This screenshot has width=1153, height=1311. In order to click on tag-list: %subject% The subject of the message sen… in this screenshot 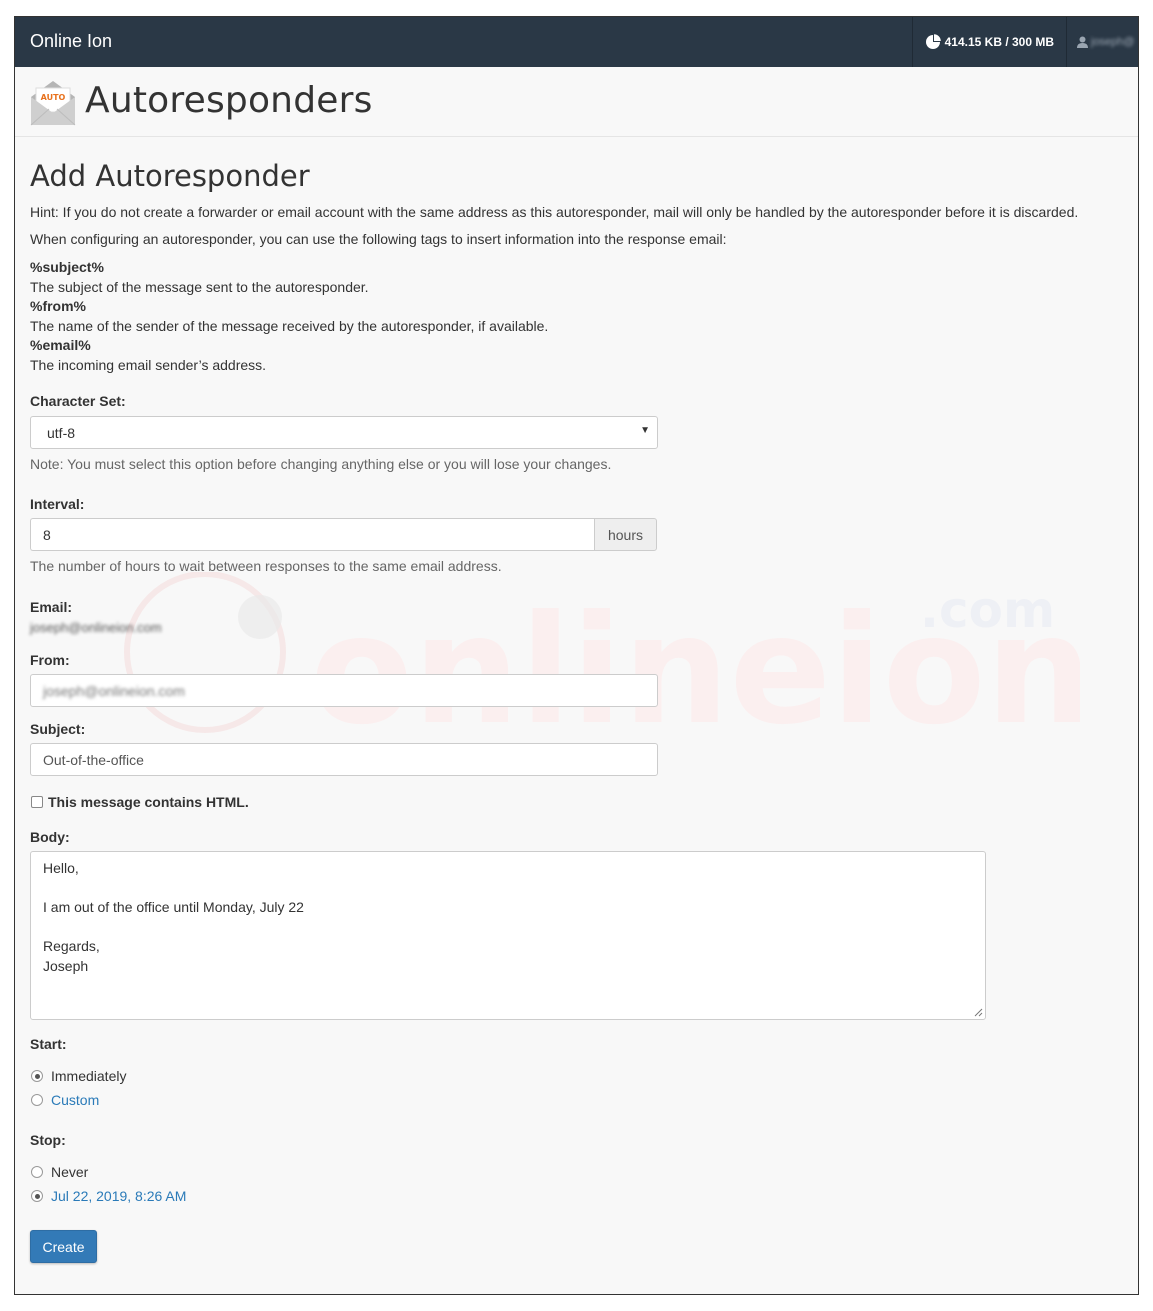, I will do `click(579, 316)`.